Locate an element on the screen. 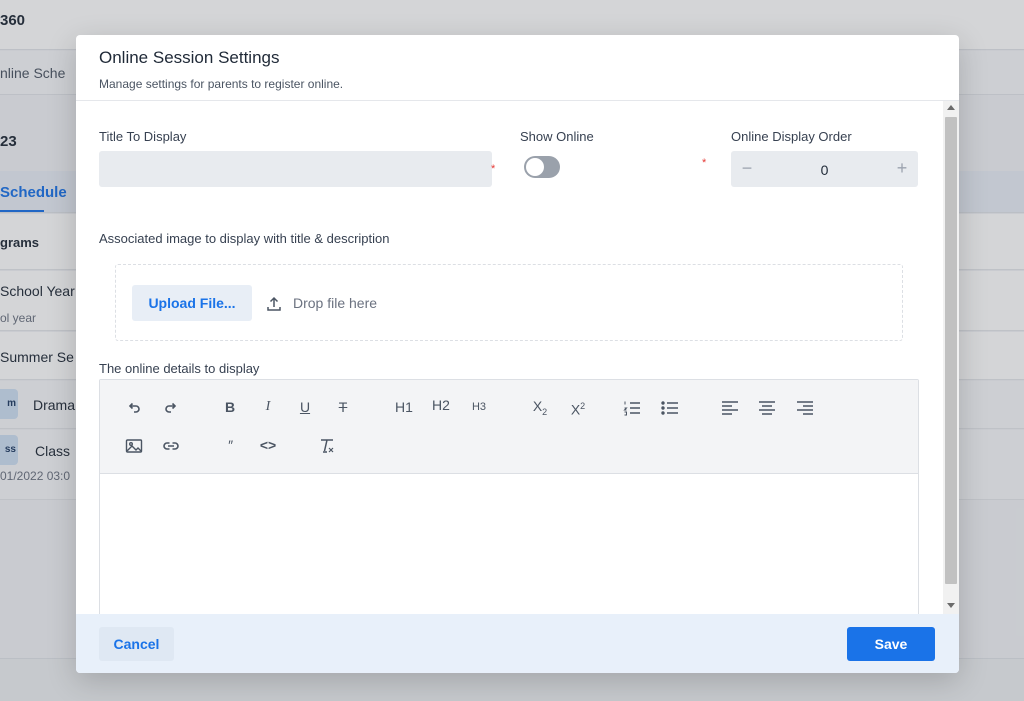 This screenshot has height=701, width=1024. subscript-button: X2 is located at coordinates (540, 406).